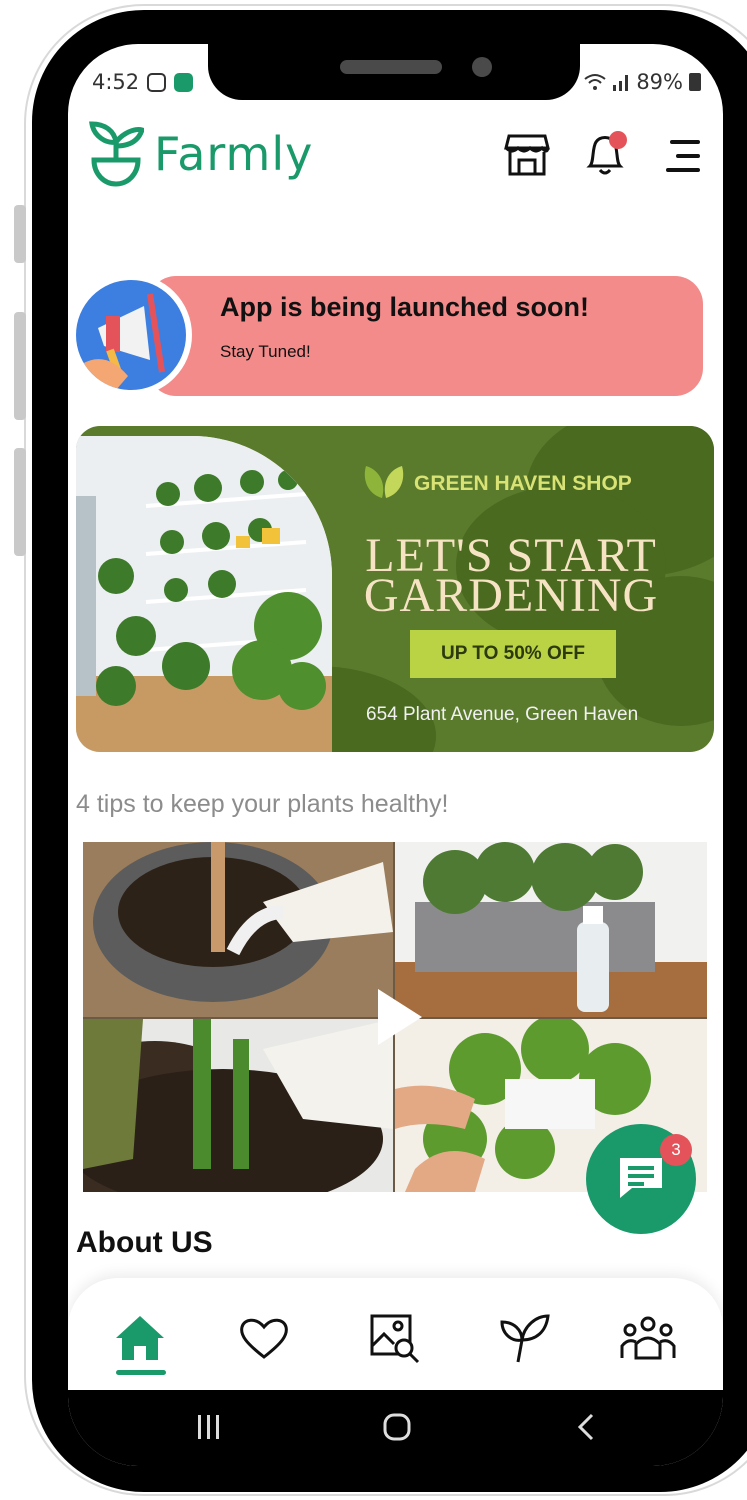  Describe the element at coordinates (141, 1372) in the screenshot. I see `nav-active-indicator` at that location.